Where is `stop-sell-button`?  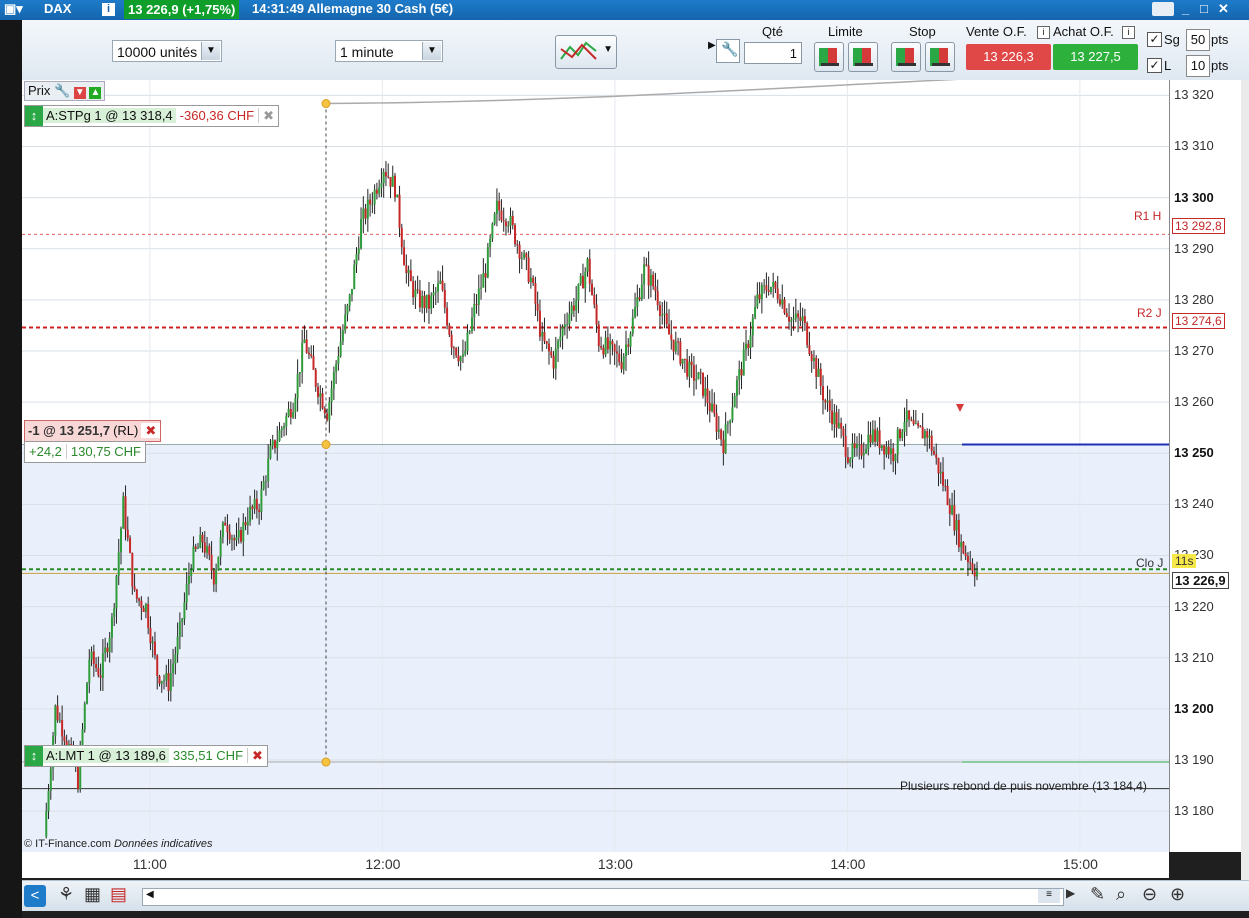 stop-sell-button is located at coordinates (940, 57).